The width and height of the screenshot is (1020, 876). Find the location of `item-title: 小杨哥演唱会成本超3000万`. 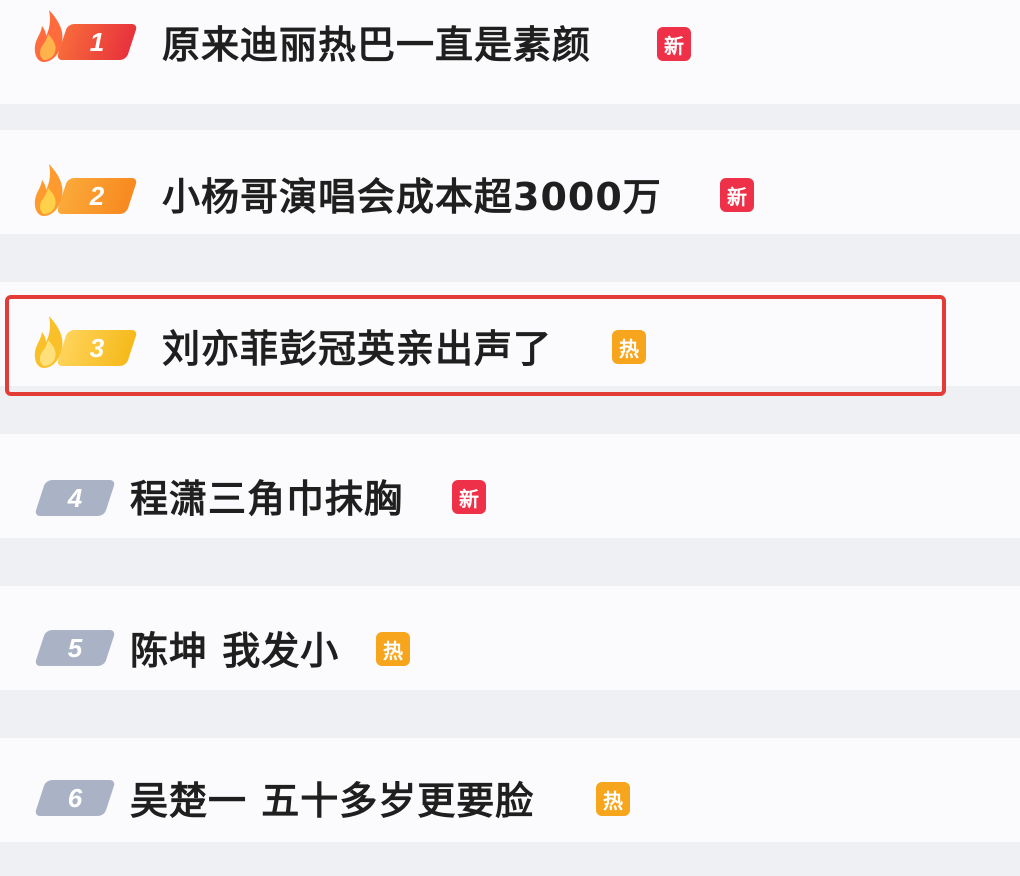

item-title: 小杨哥演唱会成本超3000万 is located at coordinates (412, 197).